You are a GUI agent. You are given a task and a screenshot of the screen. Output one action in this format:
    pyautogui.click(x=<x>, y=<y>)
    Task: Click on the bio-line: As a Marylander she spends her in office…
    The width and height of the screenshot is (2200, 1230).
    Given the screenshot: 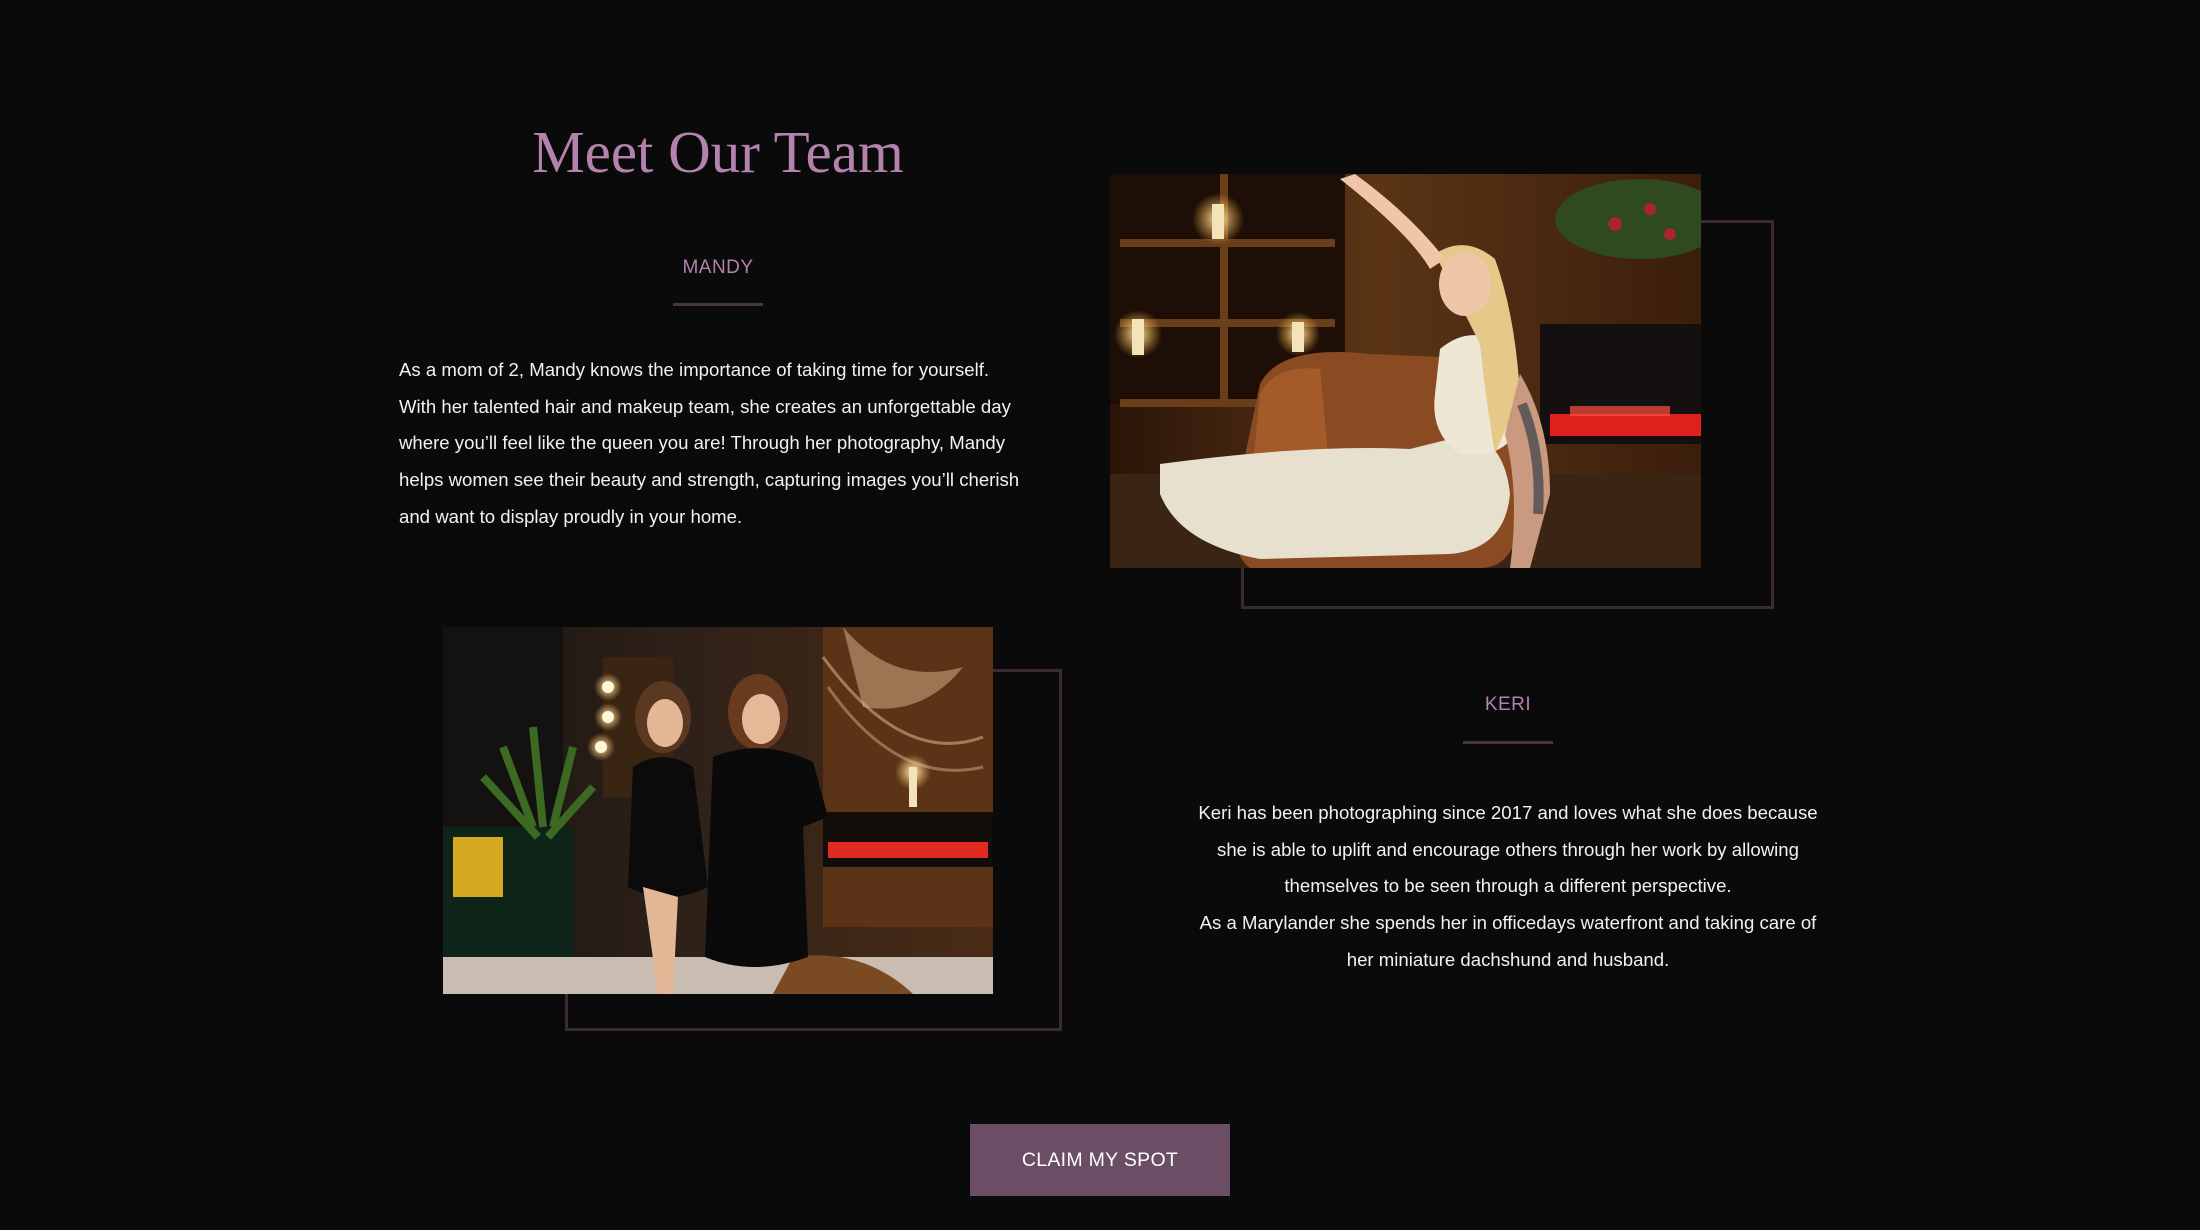 What is the action you would take?
    pyautogui.click(x=1508, y=923)
    